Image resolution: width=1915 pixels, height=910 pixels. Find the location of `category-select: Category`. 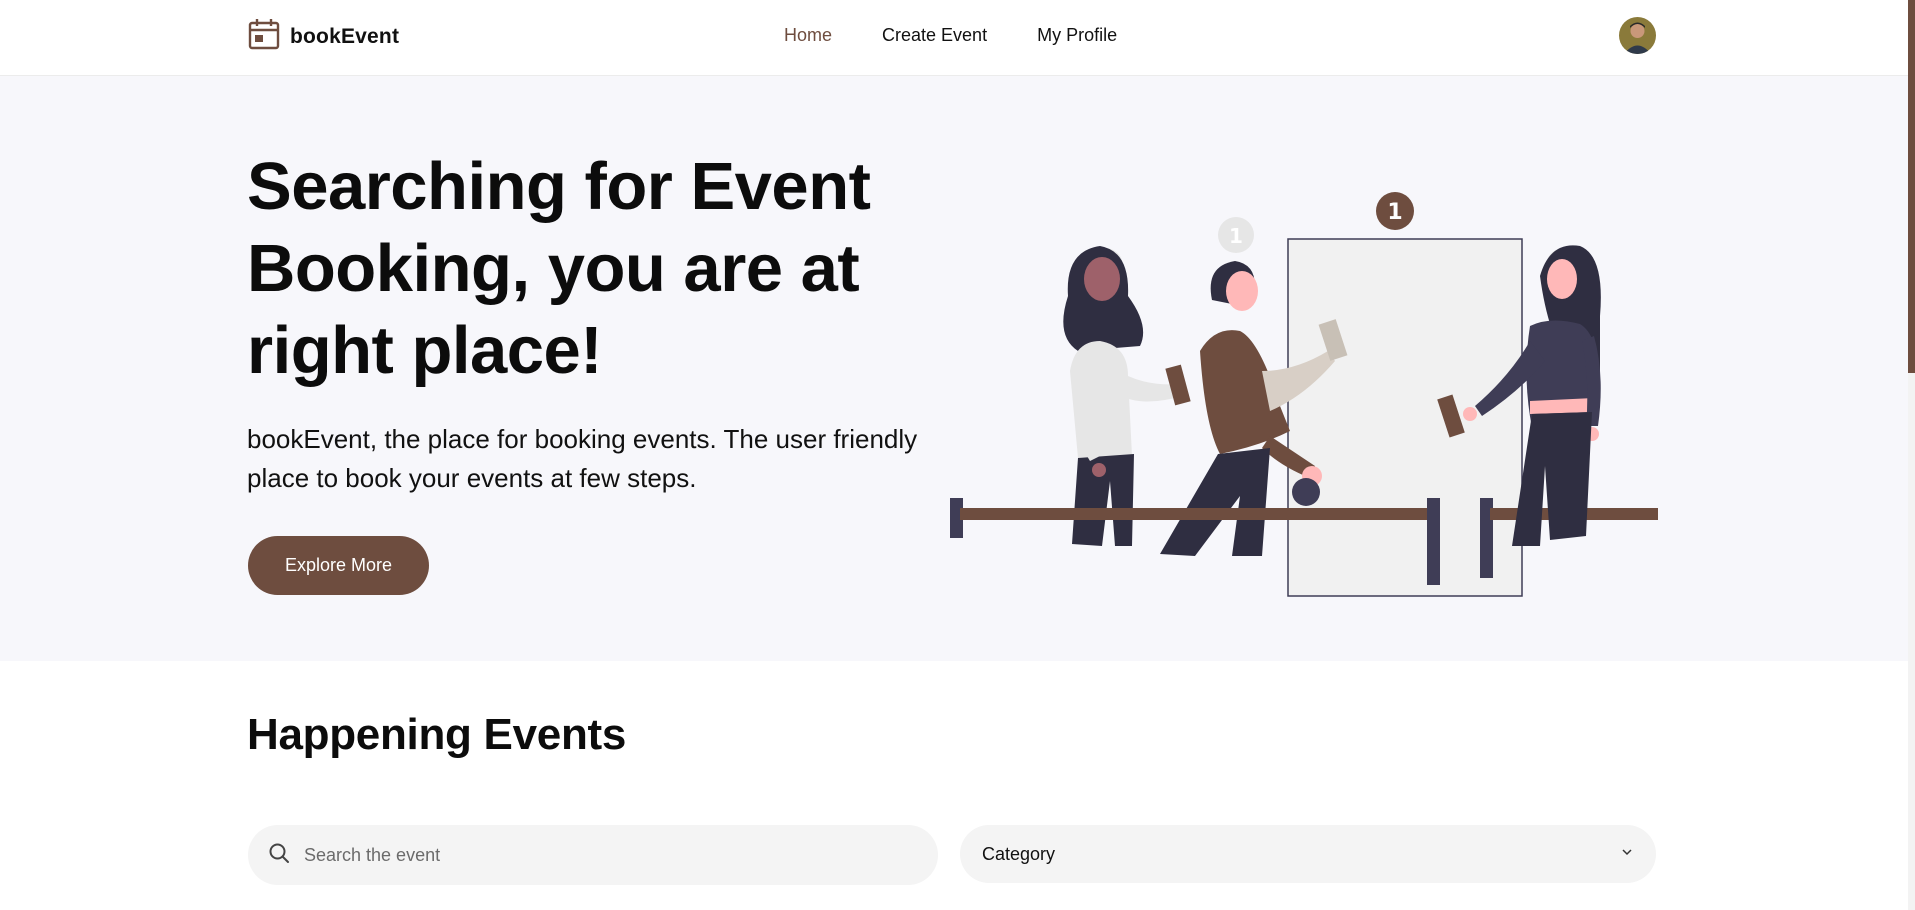

category-select: Category is located at coordinates (1308, 854).